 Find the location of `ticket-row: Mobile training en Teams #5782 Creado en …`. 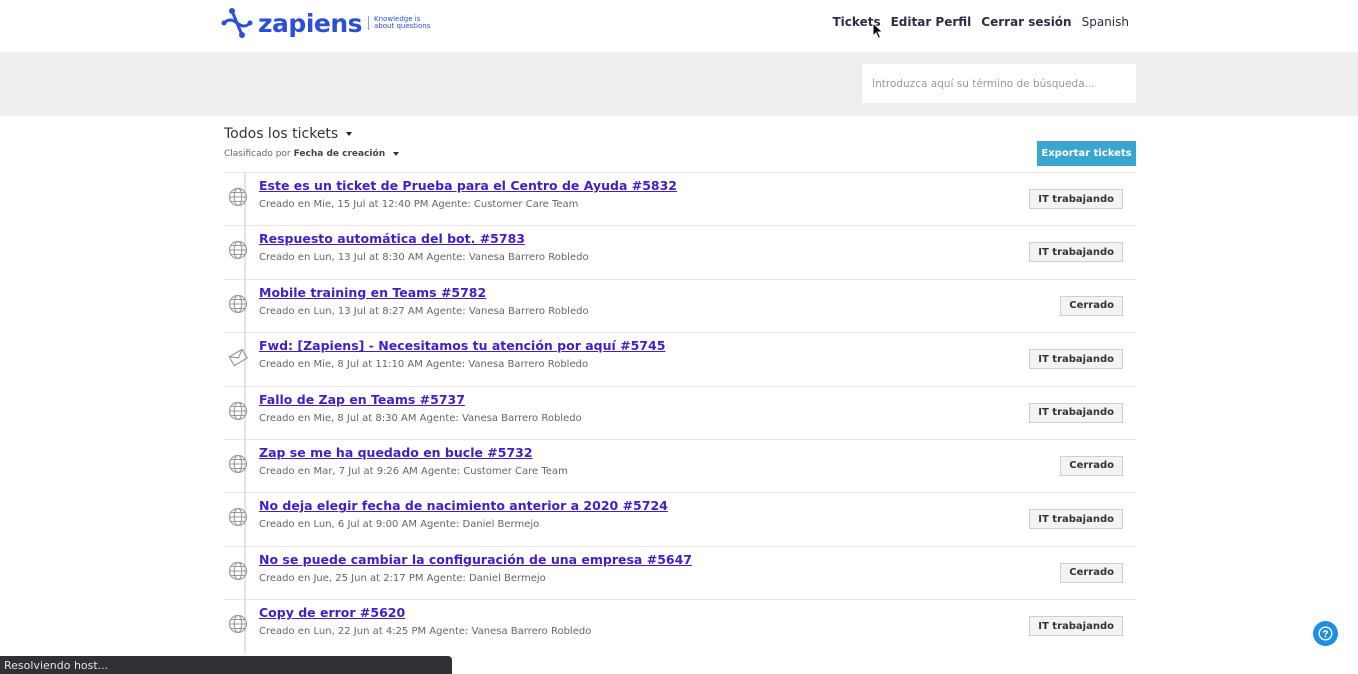

ticket-row: Mobile training en Teams #5782 Creado en … is located at coordinates (680, 305).